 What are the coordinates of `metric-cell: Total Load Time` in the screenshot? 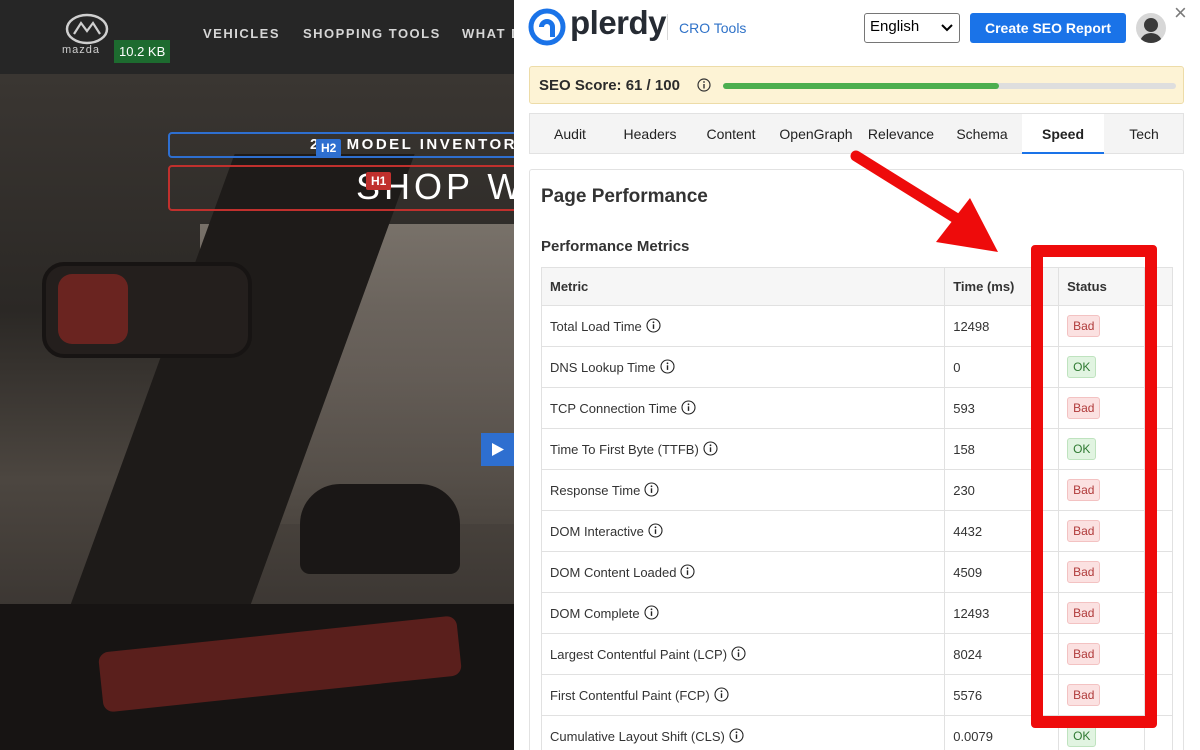 It's located at (743, 326).